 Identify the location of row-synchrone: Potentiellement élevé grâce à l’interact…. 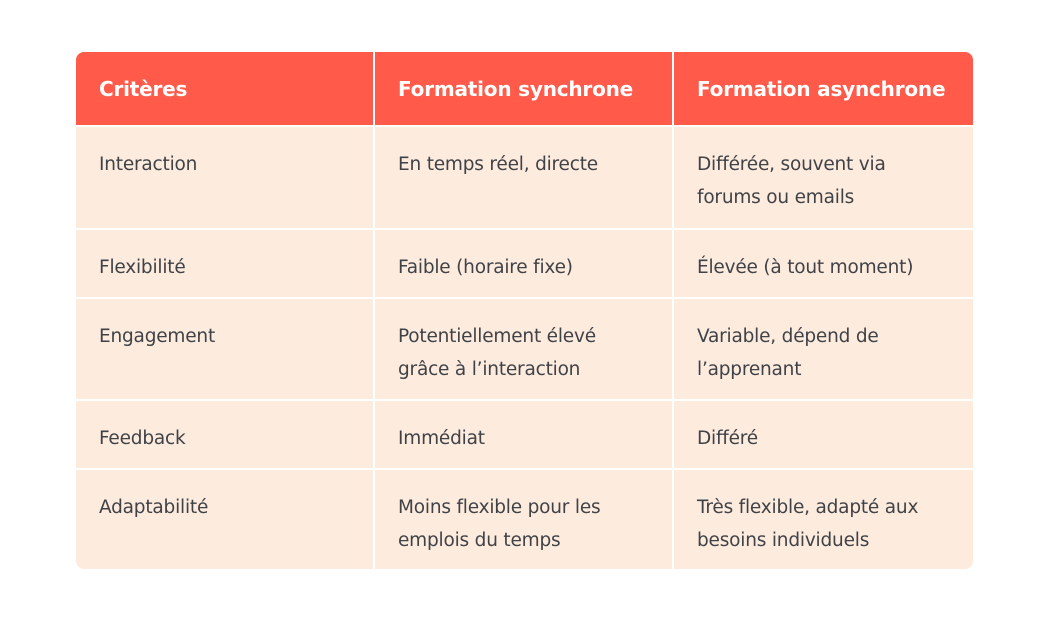
(524, 348).